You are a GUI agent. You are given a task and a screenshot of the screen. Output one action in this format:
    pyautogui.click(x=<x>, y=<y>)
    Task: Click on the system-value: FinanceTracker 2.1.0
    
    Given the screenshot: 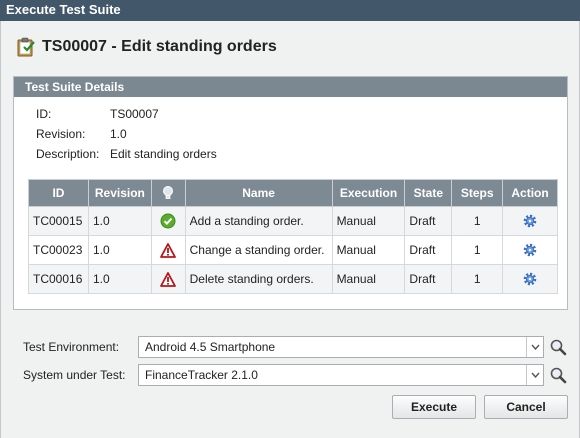 What is the action you would take?
    pyautogui.click(x=201, y=375)
    